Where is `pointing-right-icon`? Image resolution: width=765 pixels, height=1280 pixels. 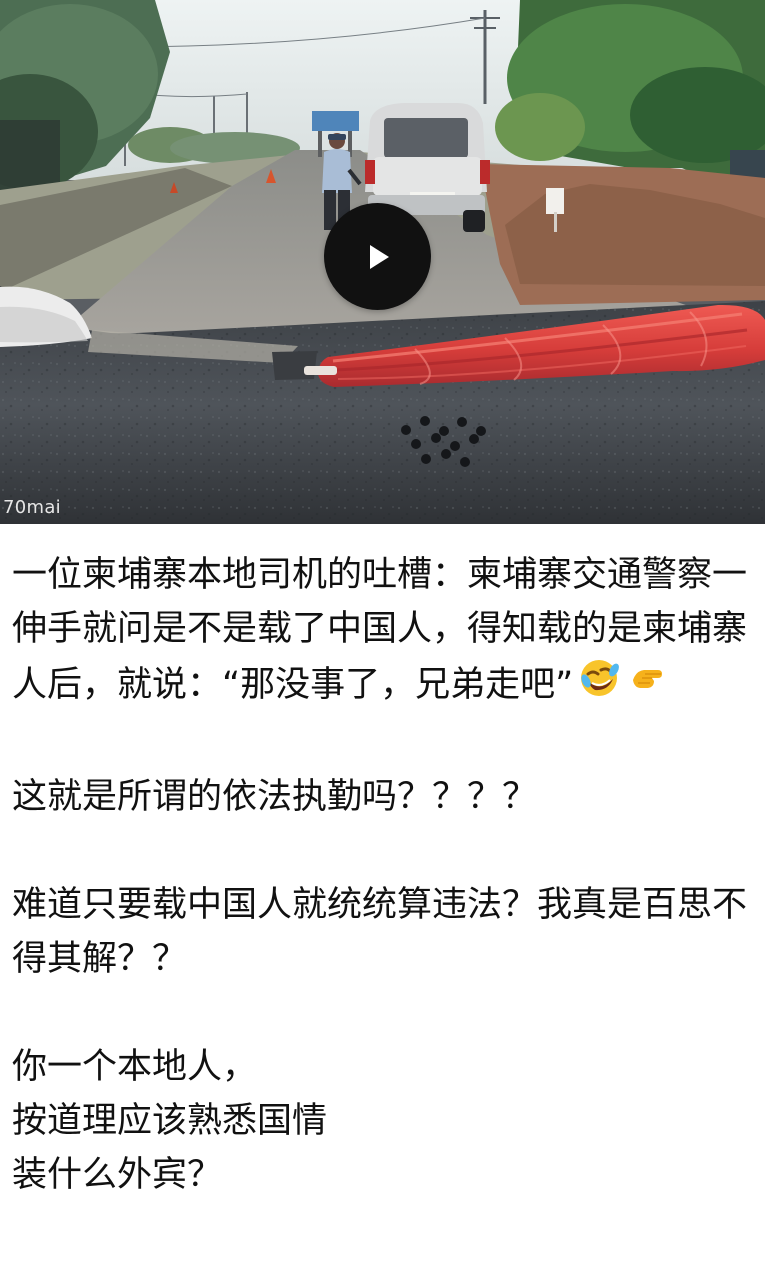 pointing-right-icon is located at coordinates (647, 686).